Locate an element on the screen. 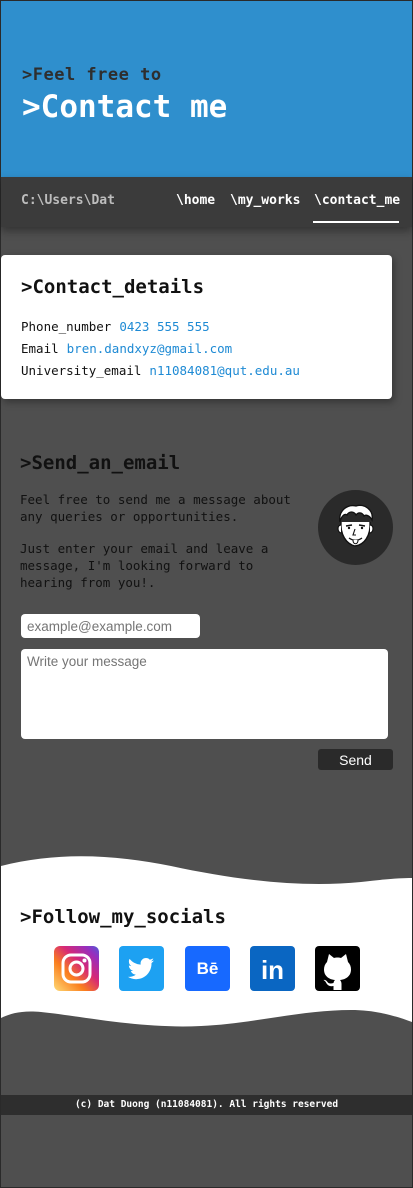 The width and height of the screenshot is (413, 1188). university-email-link: n11084081@qut.edu.au is located at coordinates (224, 370).